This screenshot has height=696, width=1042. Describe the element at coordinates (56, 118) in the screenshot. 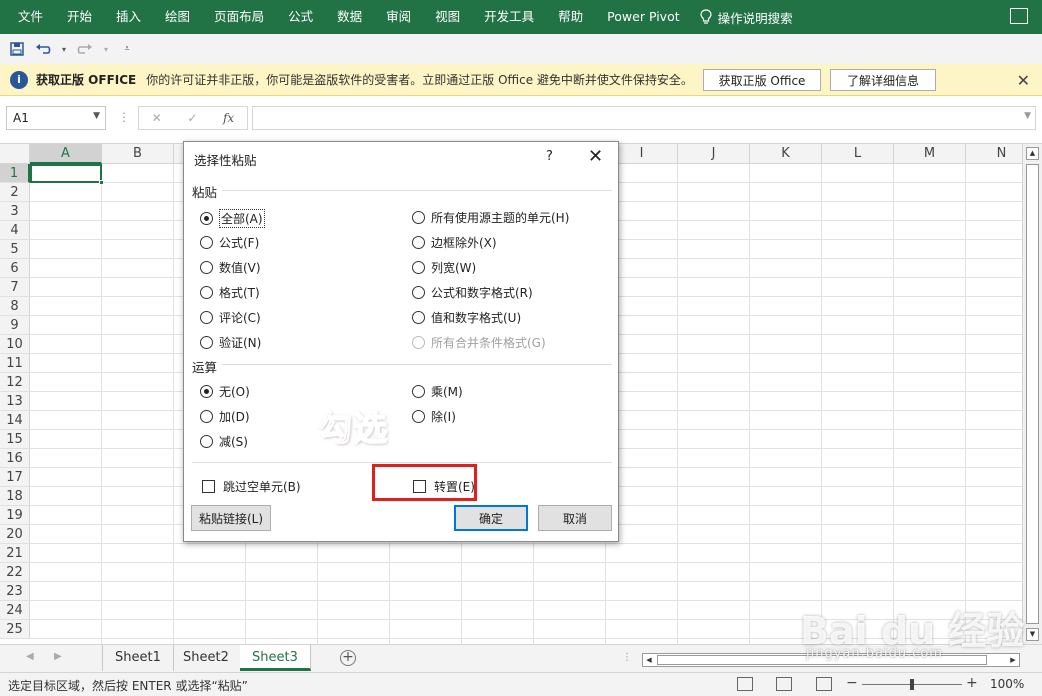

I see `name-box: A1 ▼` at that location.